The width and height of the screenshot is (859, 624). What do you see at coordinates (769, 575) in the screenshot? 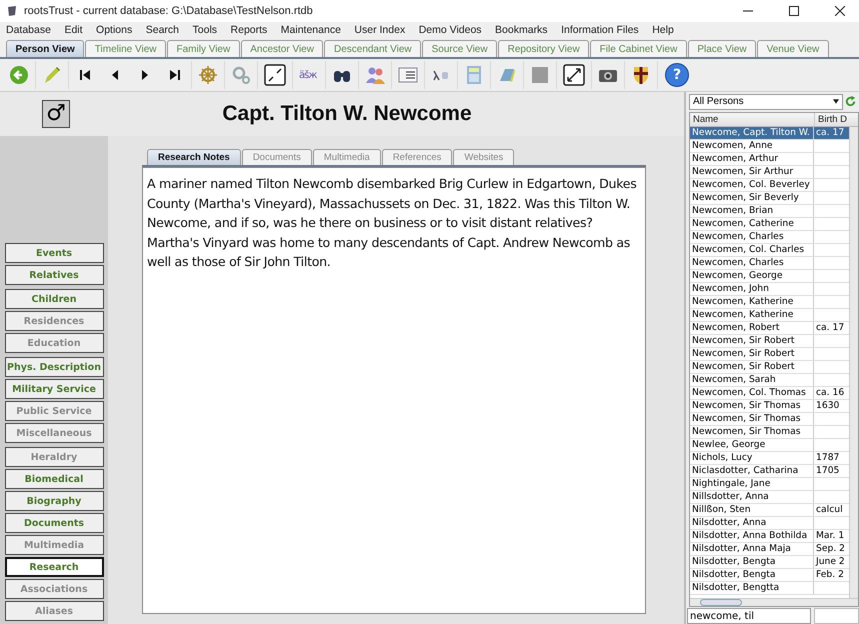
I see `person-row: Nilsdotter, Bengta Feb. 2` at bounding box center [769, 575].